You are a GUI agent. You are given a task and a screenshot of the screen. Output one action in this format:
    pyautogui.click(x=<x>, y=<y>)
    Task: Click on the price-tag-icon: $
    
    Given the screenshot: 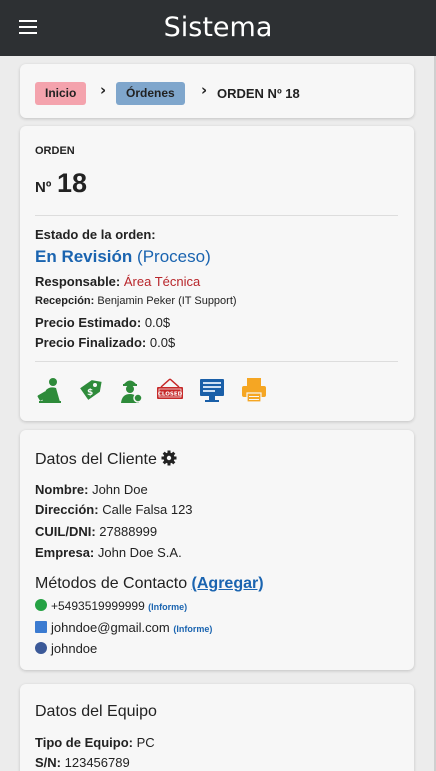 What is the action you would take?
    pyautogui.click(x=90, y=390)
    